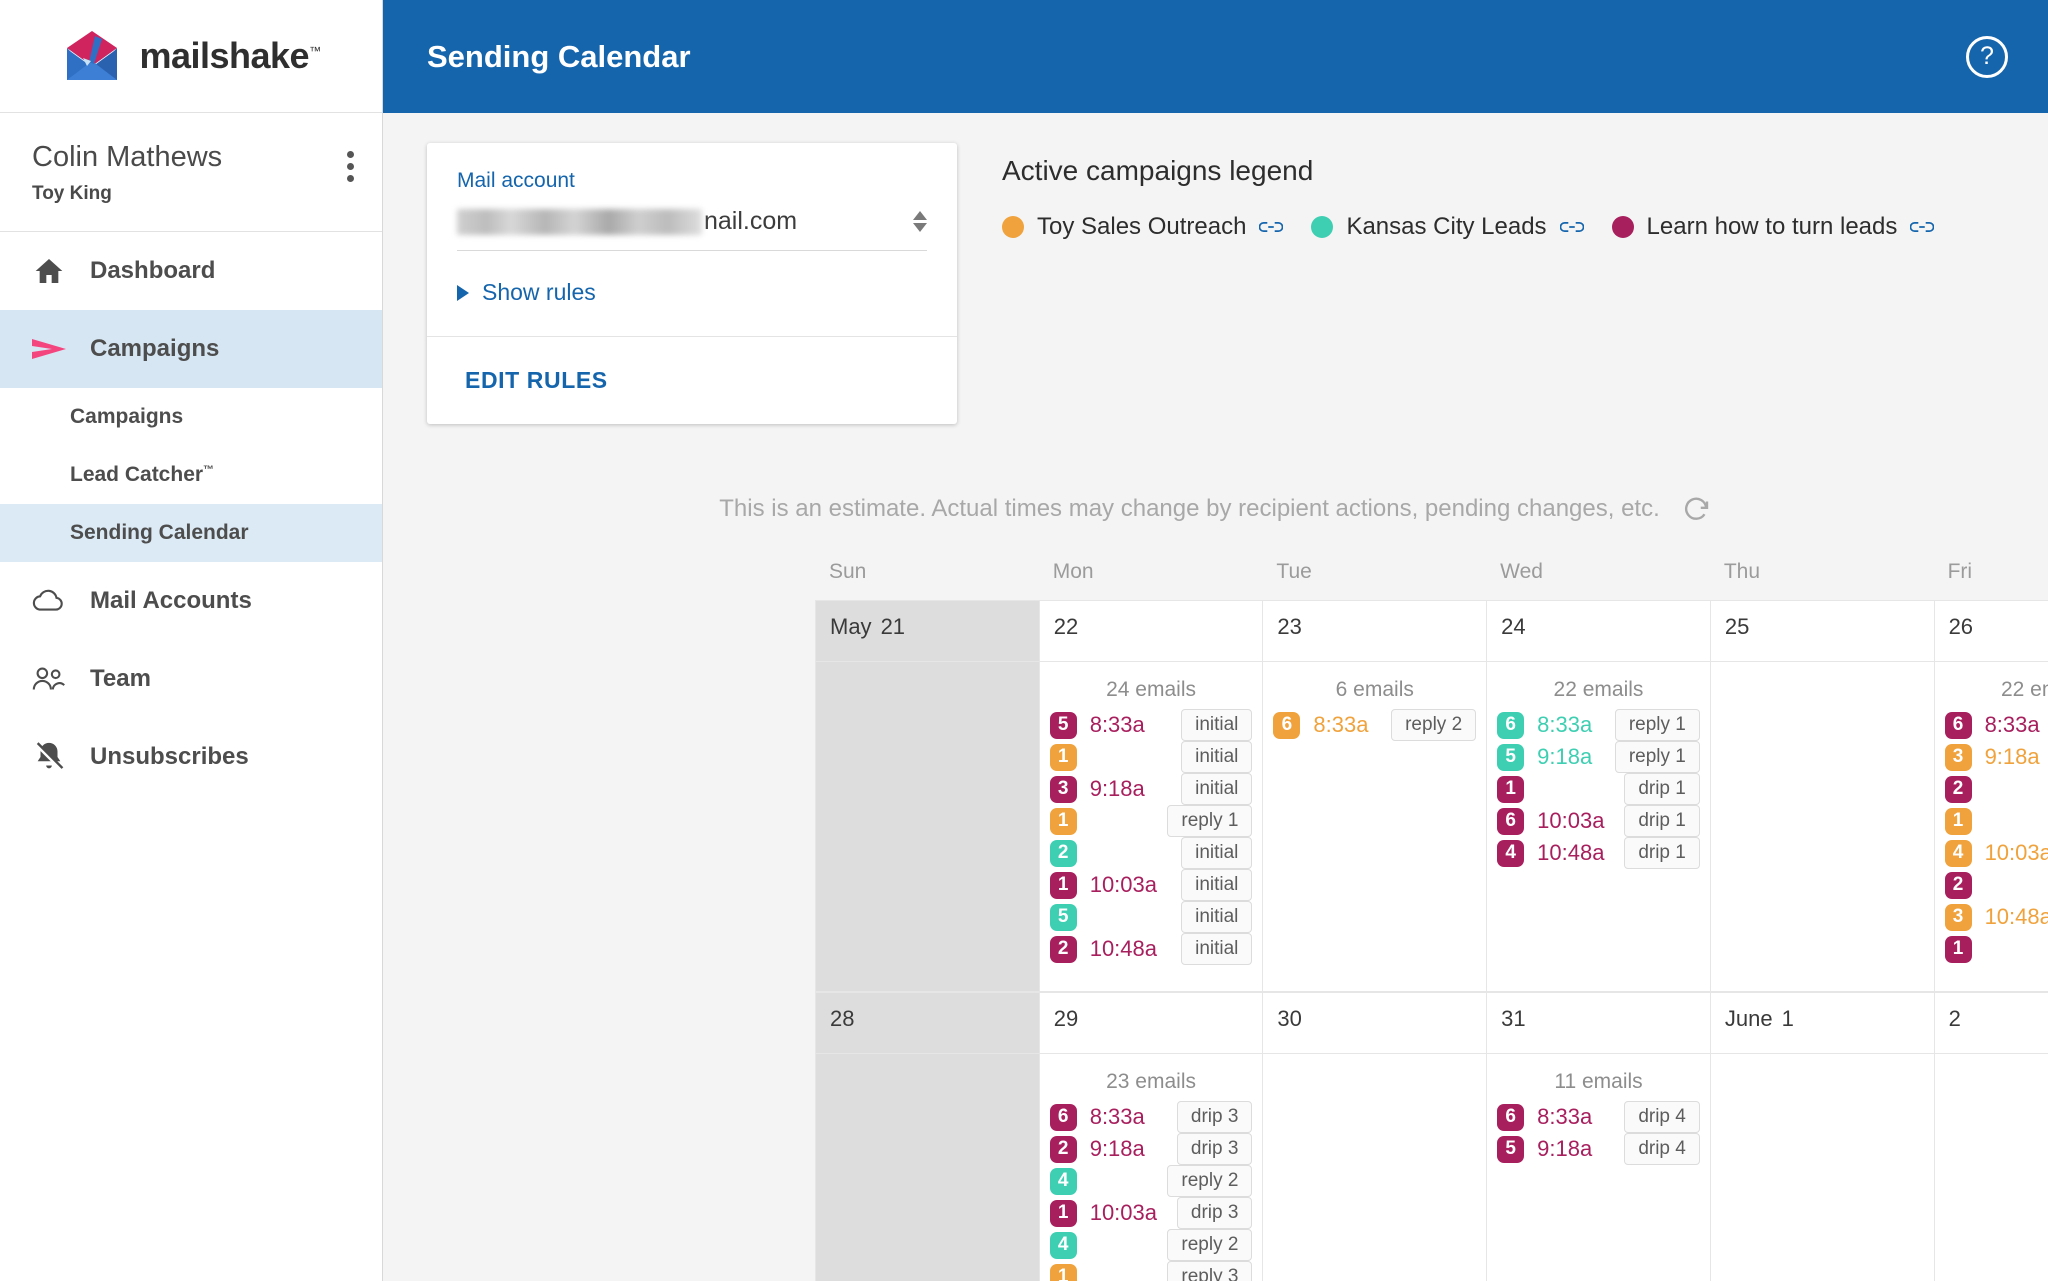 This screenshot has height=1281, width=2048. I want to click on mail-account-select: nail.com, so click(692, 229).